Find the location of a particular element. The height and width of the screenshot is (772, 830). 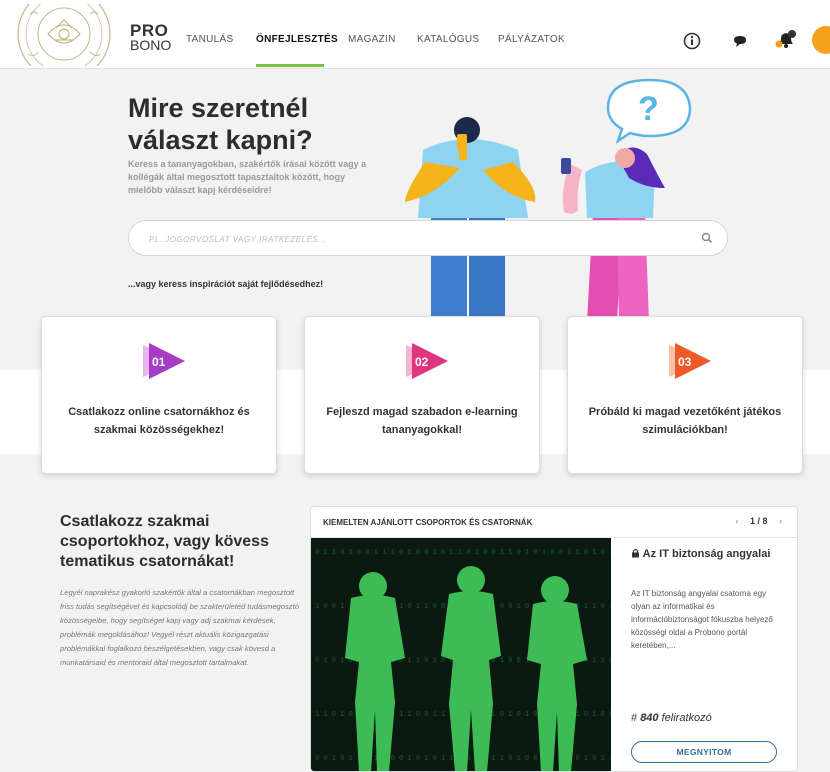

number-badge-01: 01 is located at coordinates (164, 361).